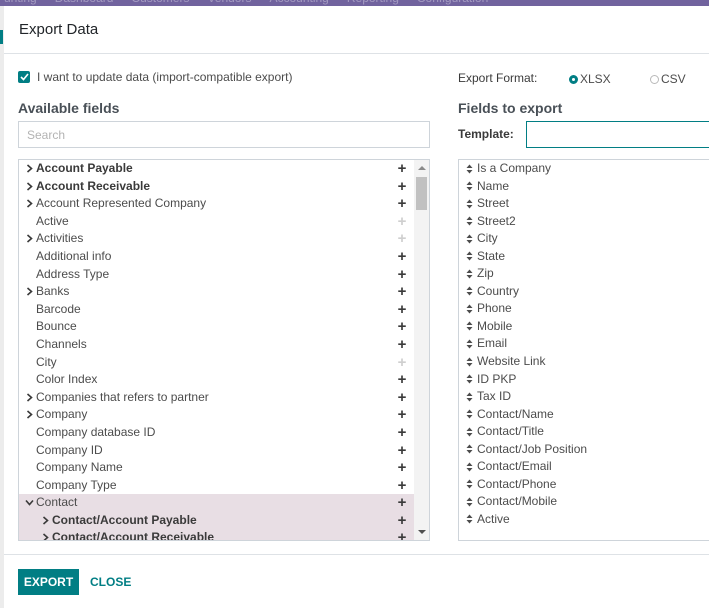 The height and width of the screenshot is (608, 709). Describe the element at coordinates (216, 257) in the screenshot. I see `available-field-row: Additional info +` at that location.